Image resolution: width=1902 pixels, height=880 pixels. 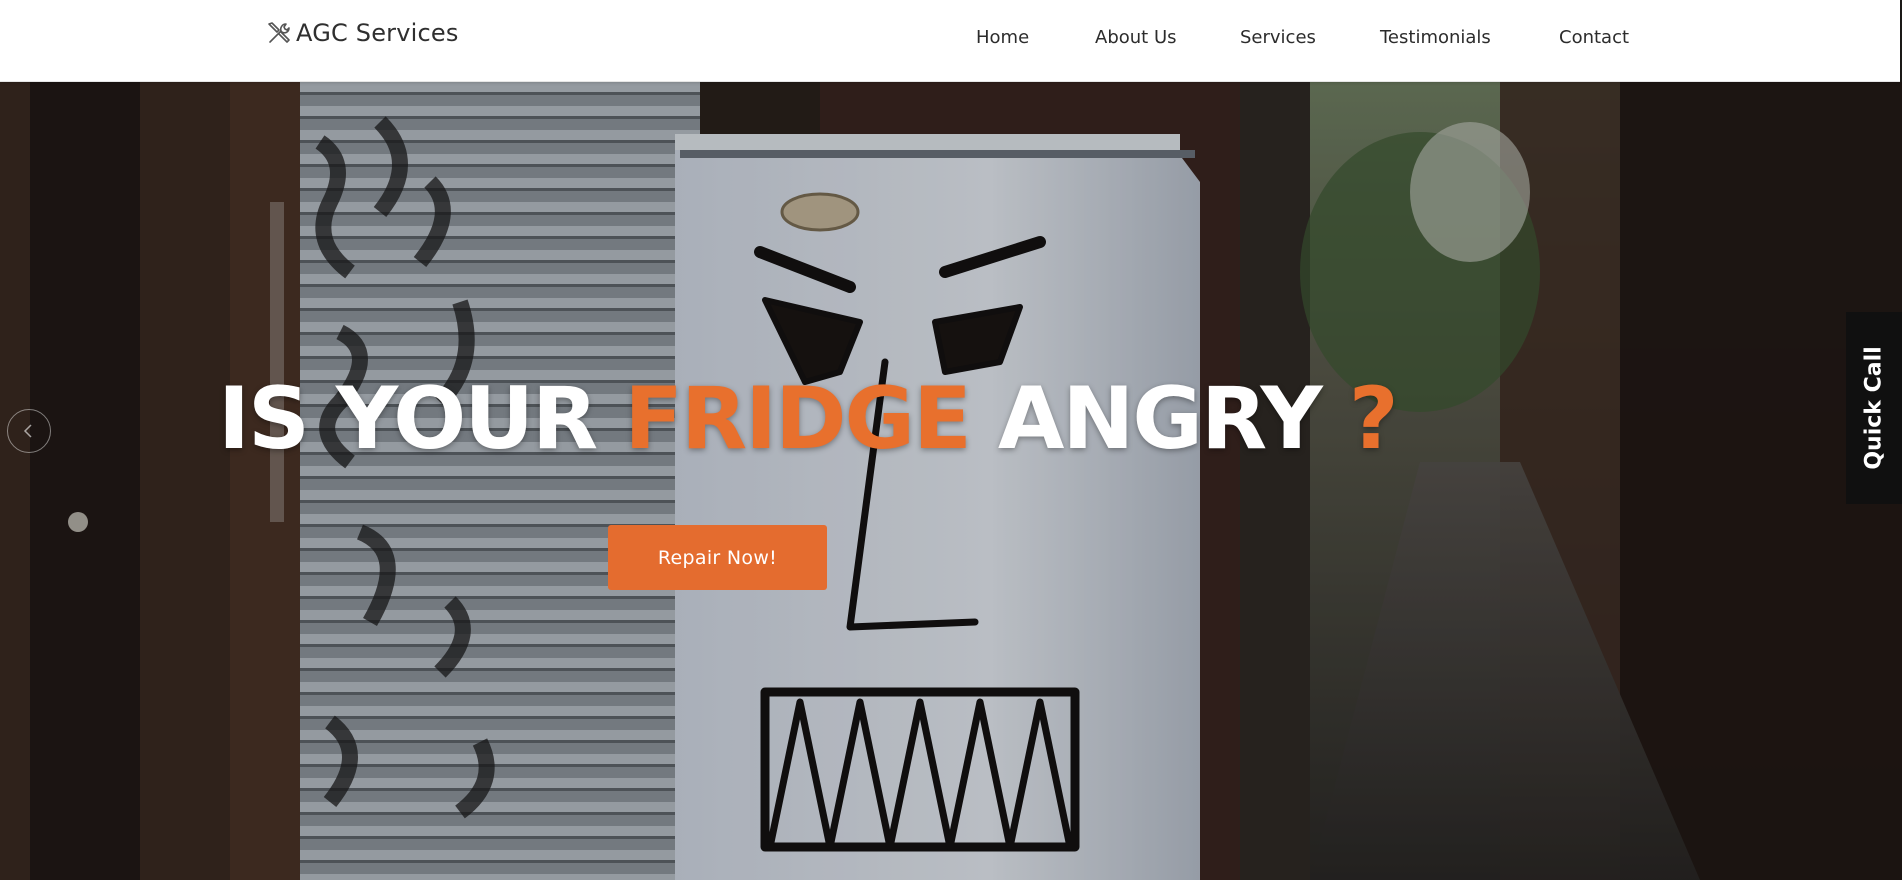 What do you see at coordinates (1002, 37) in the screenshot?
I see `nav-home: Home` at bounding box center [1002, 37].